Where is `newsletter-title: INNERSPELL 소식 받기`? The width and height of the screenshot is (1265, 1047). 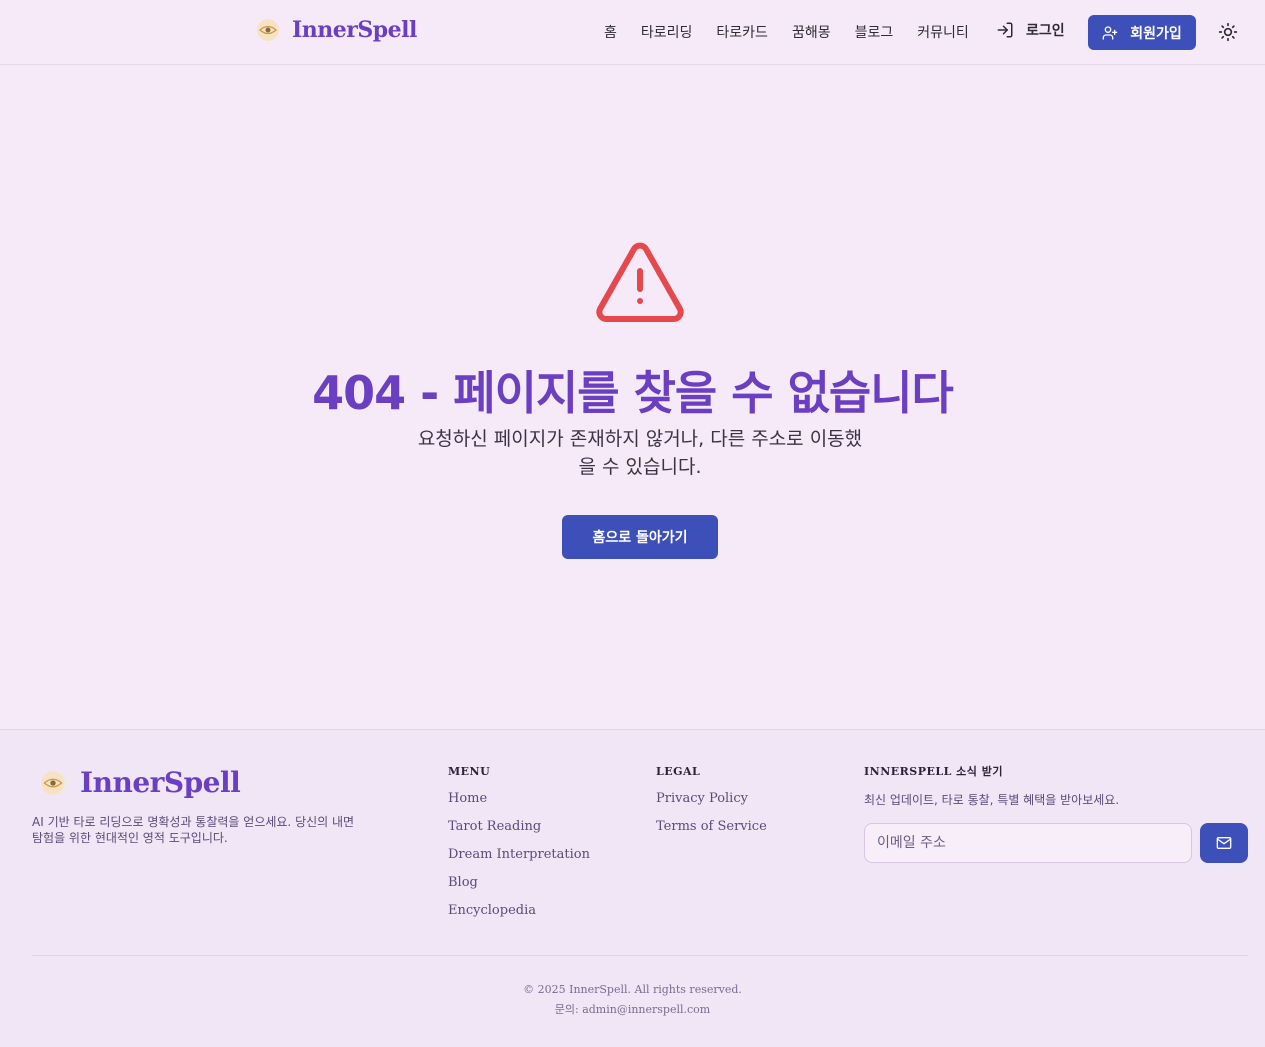 newsletter-title: INNERSPELL 소식 받기 is located at coordinates (933, 771).